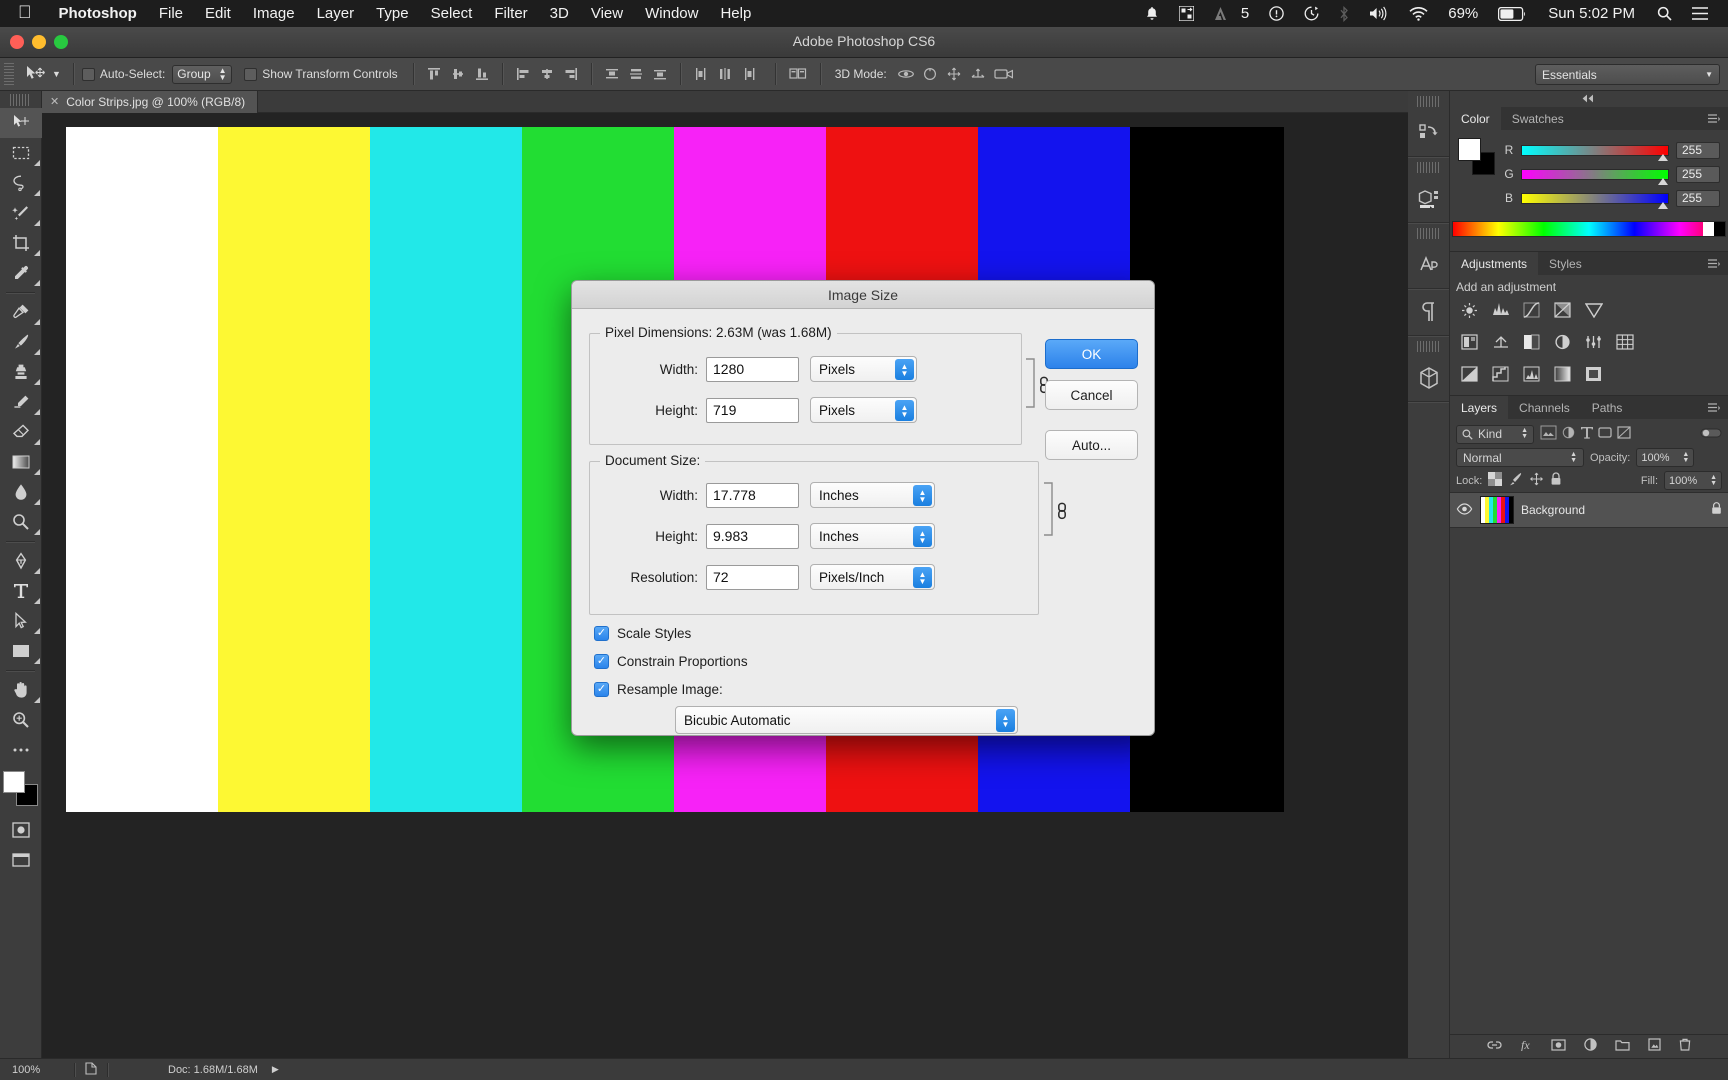  I want to click on tab-adjustments: Adjustments, so click(1494, 263).